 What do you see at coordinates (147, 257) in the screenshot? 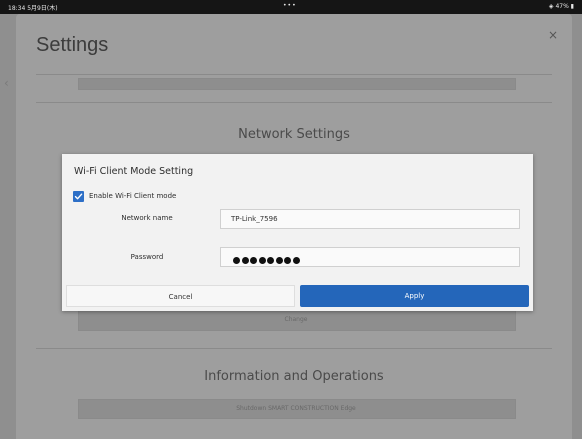
I see `password-label: Password` at bounding box center [147, 257].